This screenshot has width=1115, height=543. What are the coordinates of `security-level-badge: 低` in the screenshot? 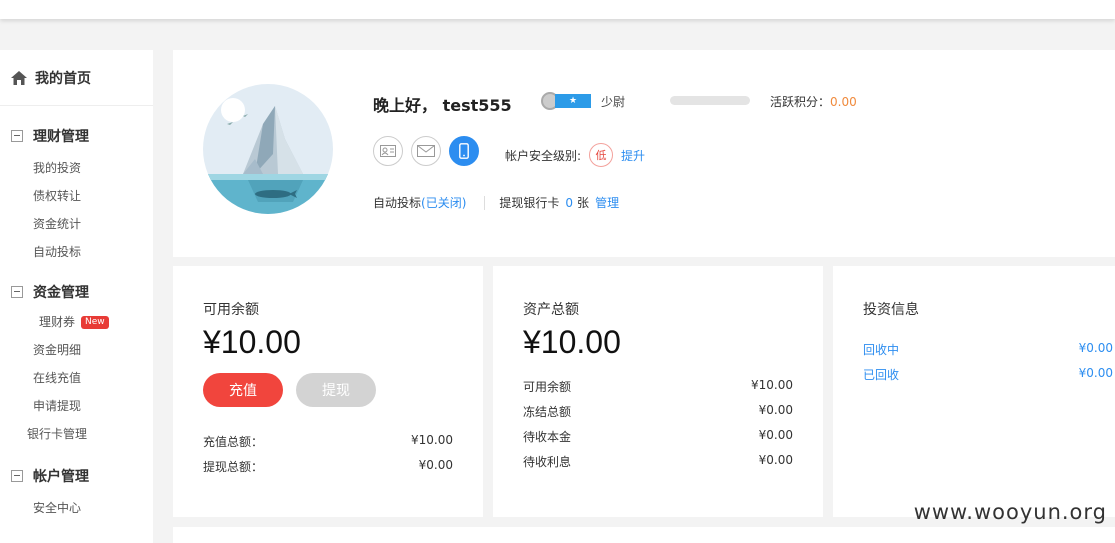 It's located at (601, 155).